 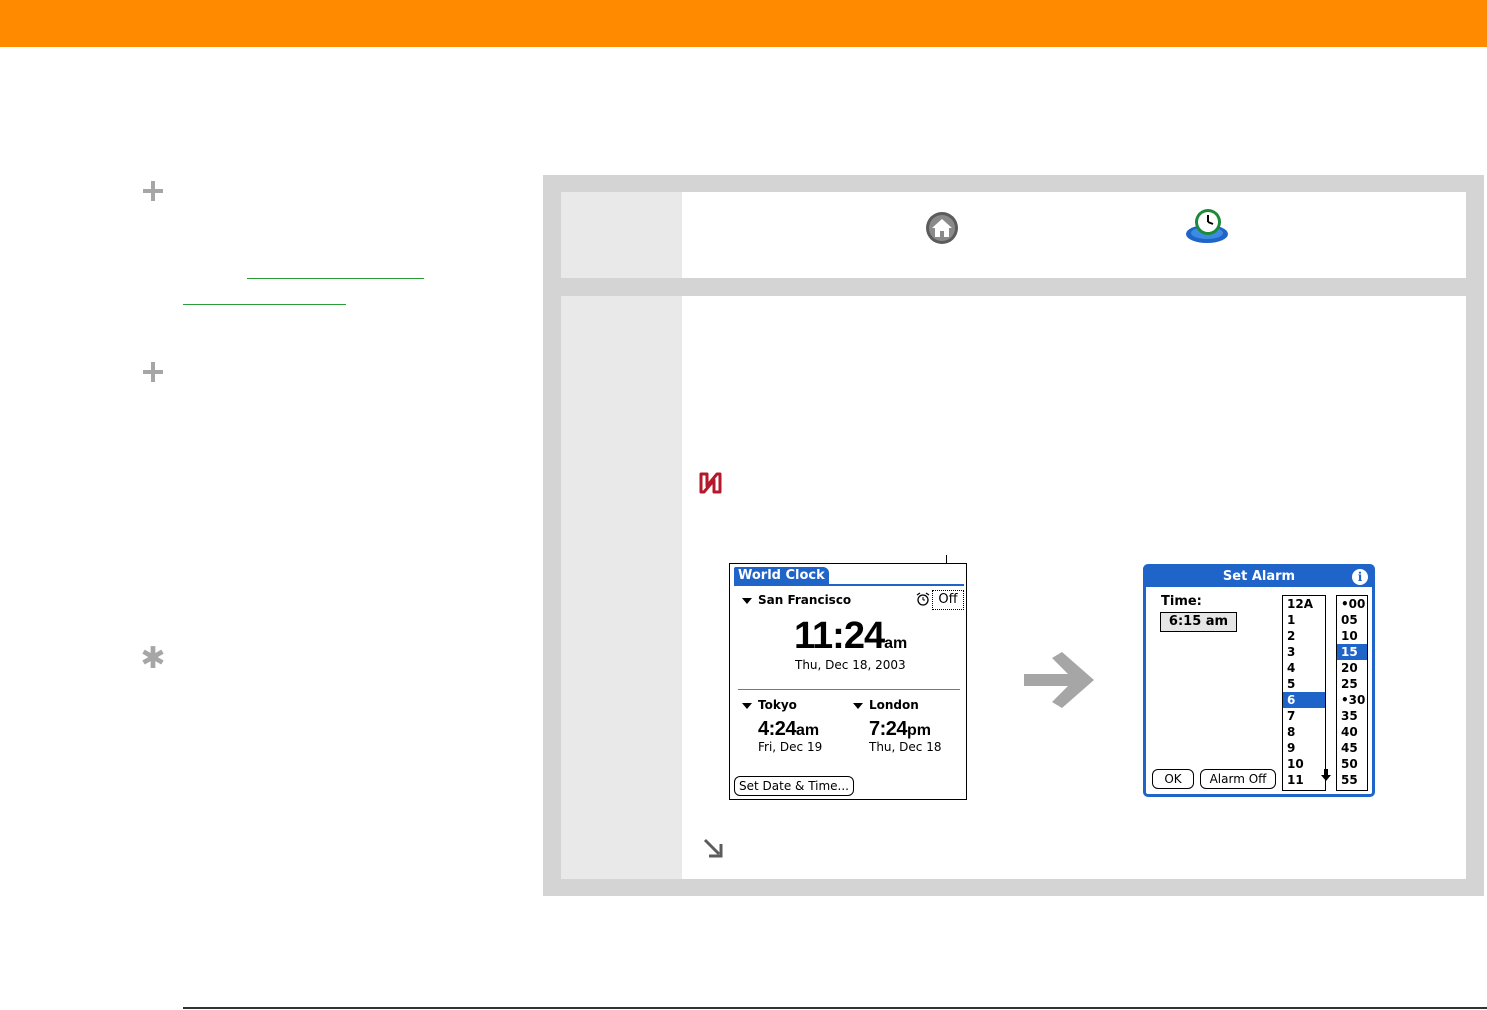 What do you see at coordinates (1352, 668) in the screenshot?
I see `minute-item: 20` at bounding box center [1352, 668].